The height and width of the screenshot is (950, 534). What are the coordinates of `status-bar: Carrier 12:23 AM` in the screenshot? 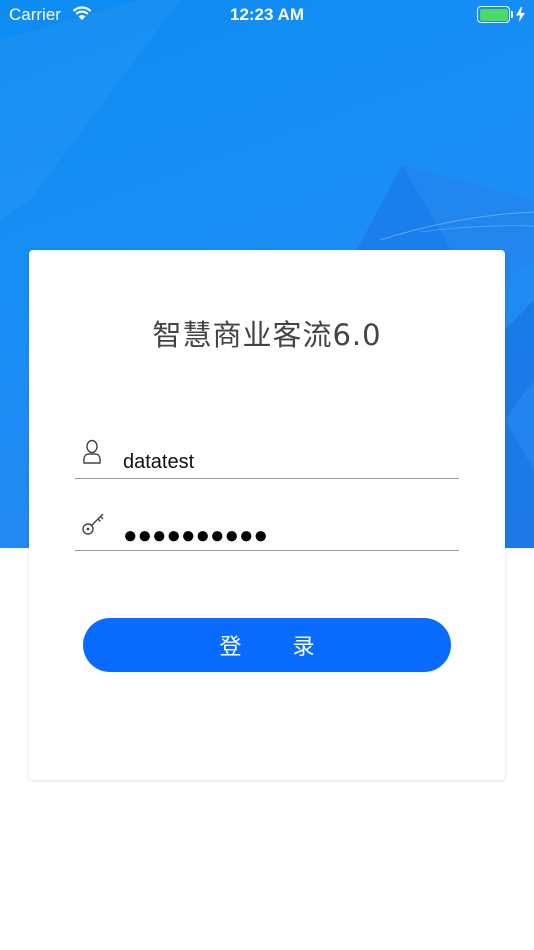 It's located at (267, 15).